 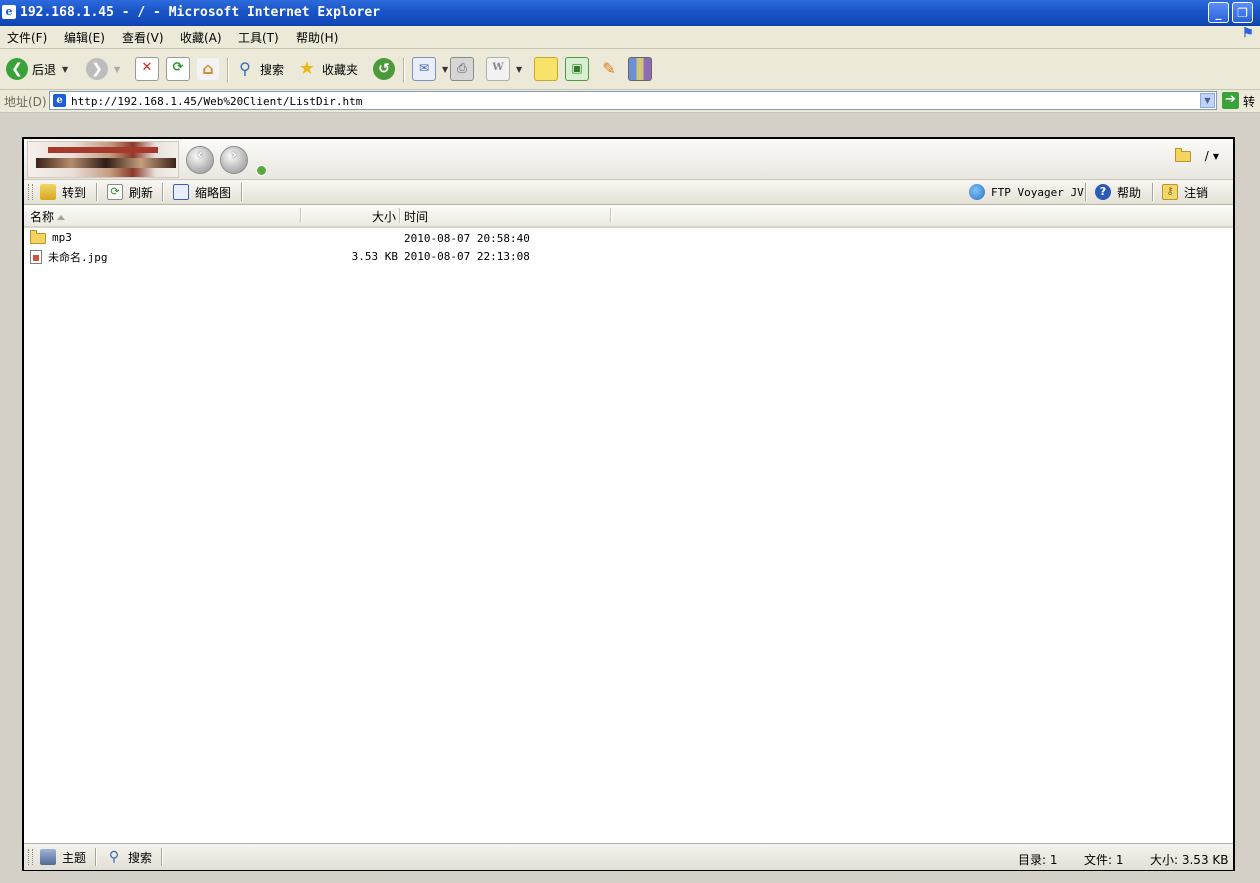 I want to click on refresh-label: 刷新, so click(x=141, y=192).